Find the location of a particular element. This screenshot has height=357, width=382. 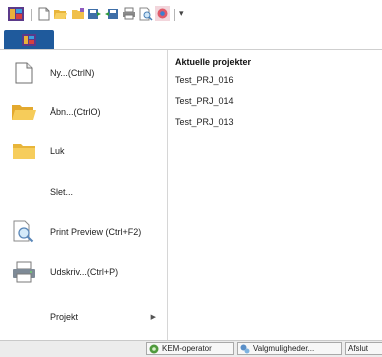

recent-project-item: Test_PRJ_016 is located at coordinates (204, 80).